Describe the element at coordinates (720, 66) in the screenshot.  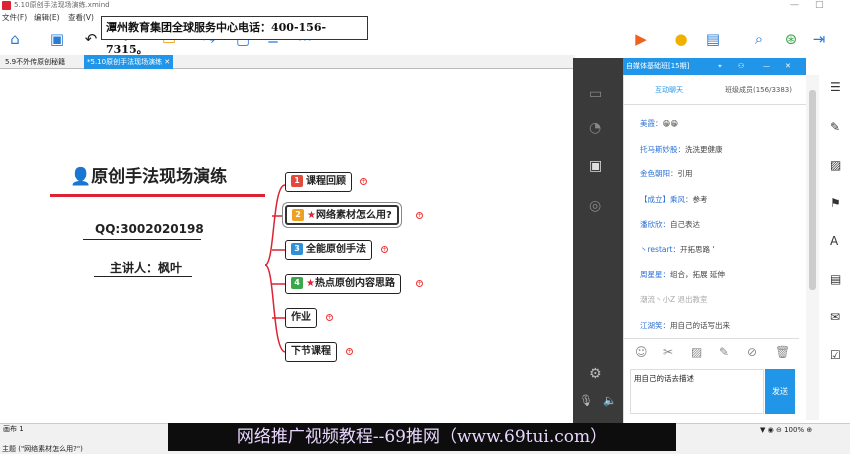
I see `pin-icon: ⌖` at that location.